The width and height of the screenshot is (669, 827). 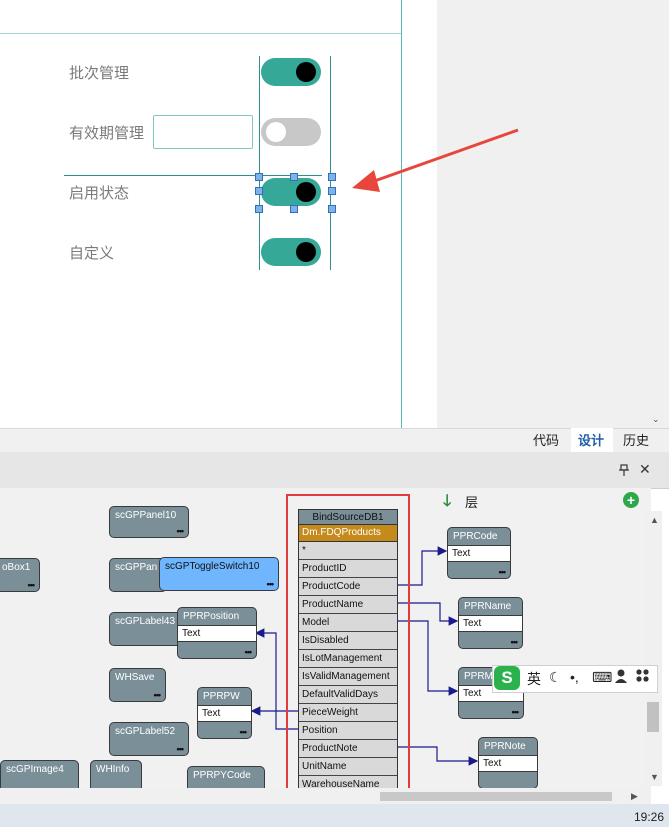 What do you see at coordinates (546, 439) in the screenshot?
I see `tab-code: 代码` at bounding box center [546, 439].